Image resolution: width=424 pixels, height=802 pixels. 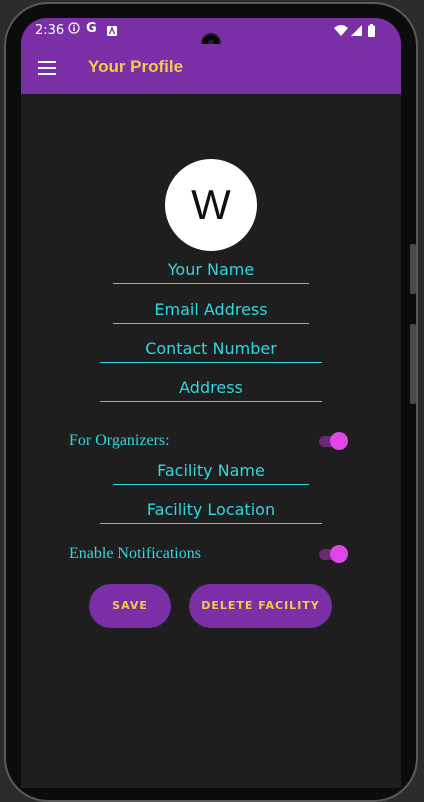 I want to click on facility-name-field: Facility Name, so click(x=211, y=473).